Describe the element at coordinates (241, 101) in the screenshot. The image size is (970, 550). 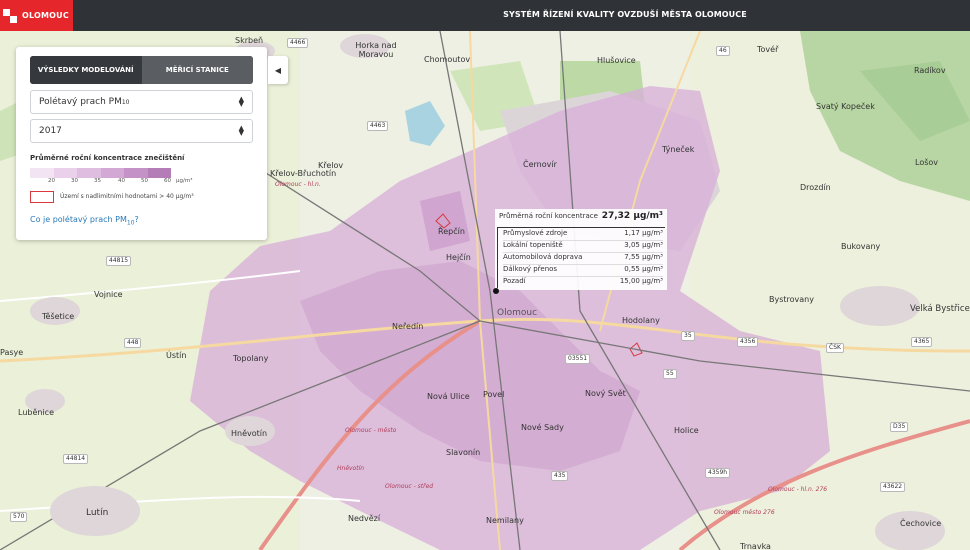
I see `select-arrows-icon: ▲ ▼` at that location.